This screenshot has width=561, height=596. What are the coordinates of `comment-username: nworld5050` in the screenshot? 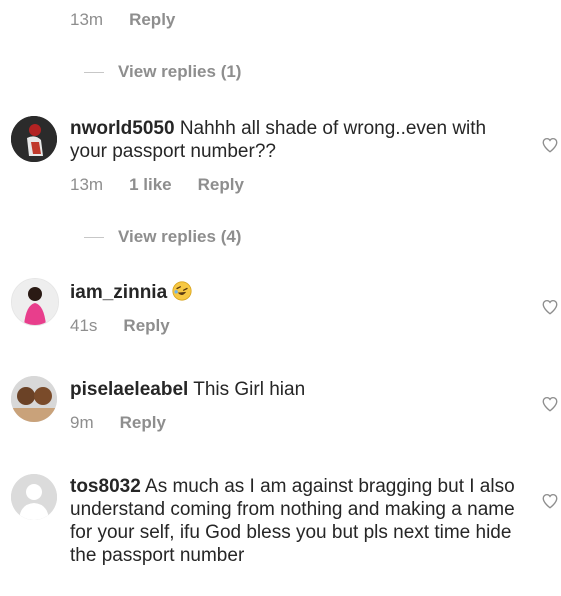 It's located at (122, 128).